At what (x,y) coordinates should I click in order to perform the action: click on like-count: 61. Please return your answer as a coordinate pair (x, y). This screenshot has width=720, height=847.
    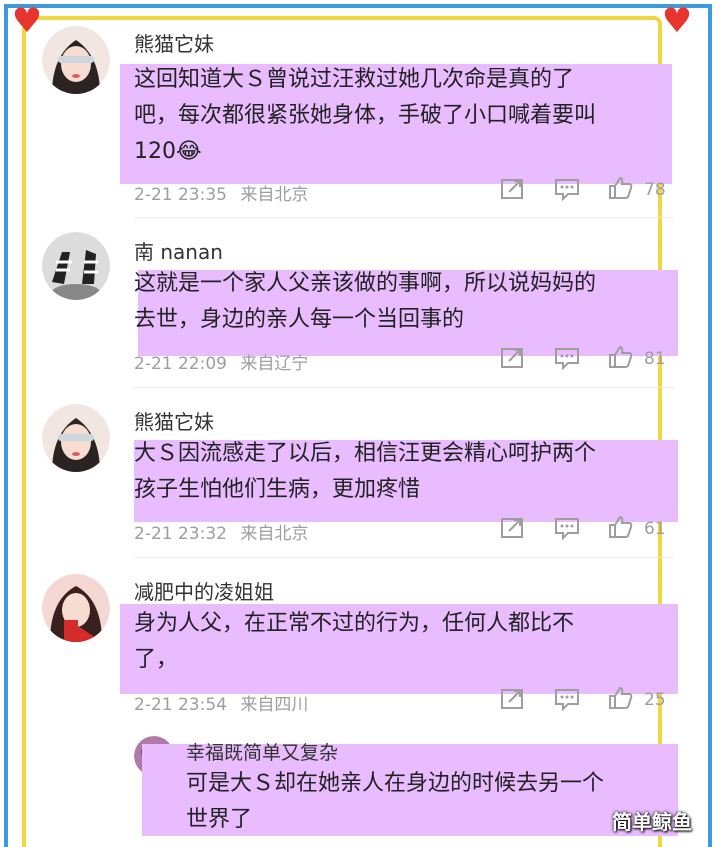
    Looking at the image, I should click on (655, 529).